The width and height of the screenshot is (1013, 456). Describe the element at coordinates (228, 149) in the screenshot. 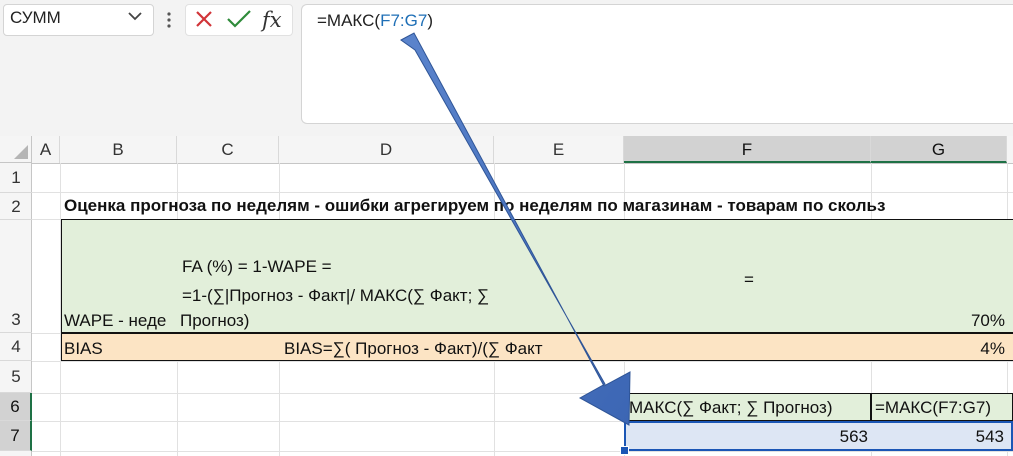

I see `column-header-c: C` at that location.